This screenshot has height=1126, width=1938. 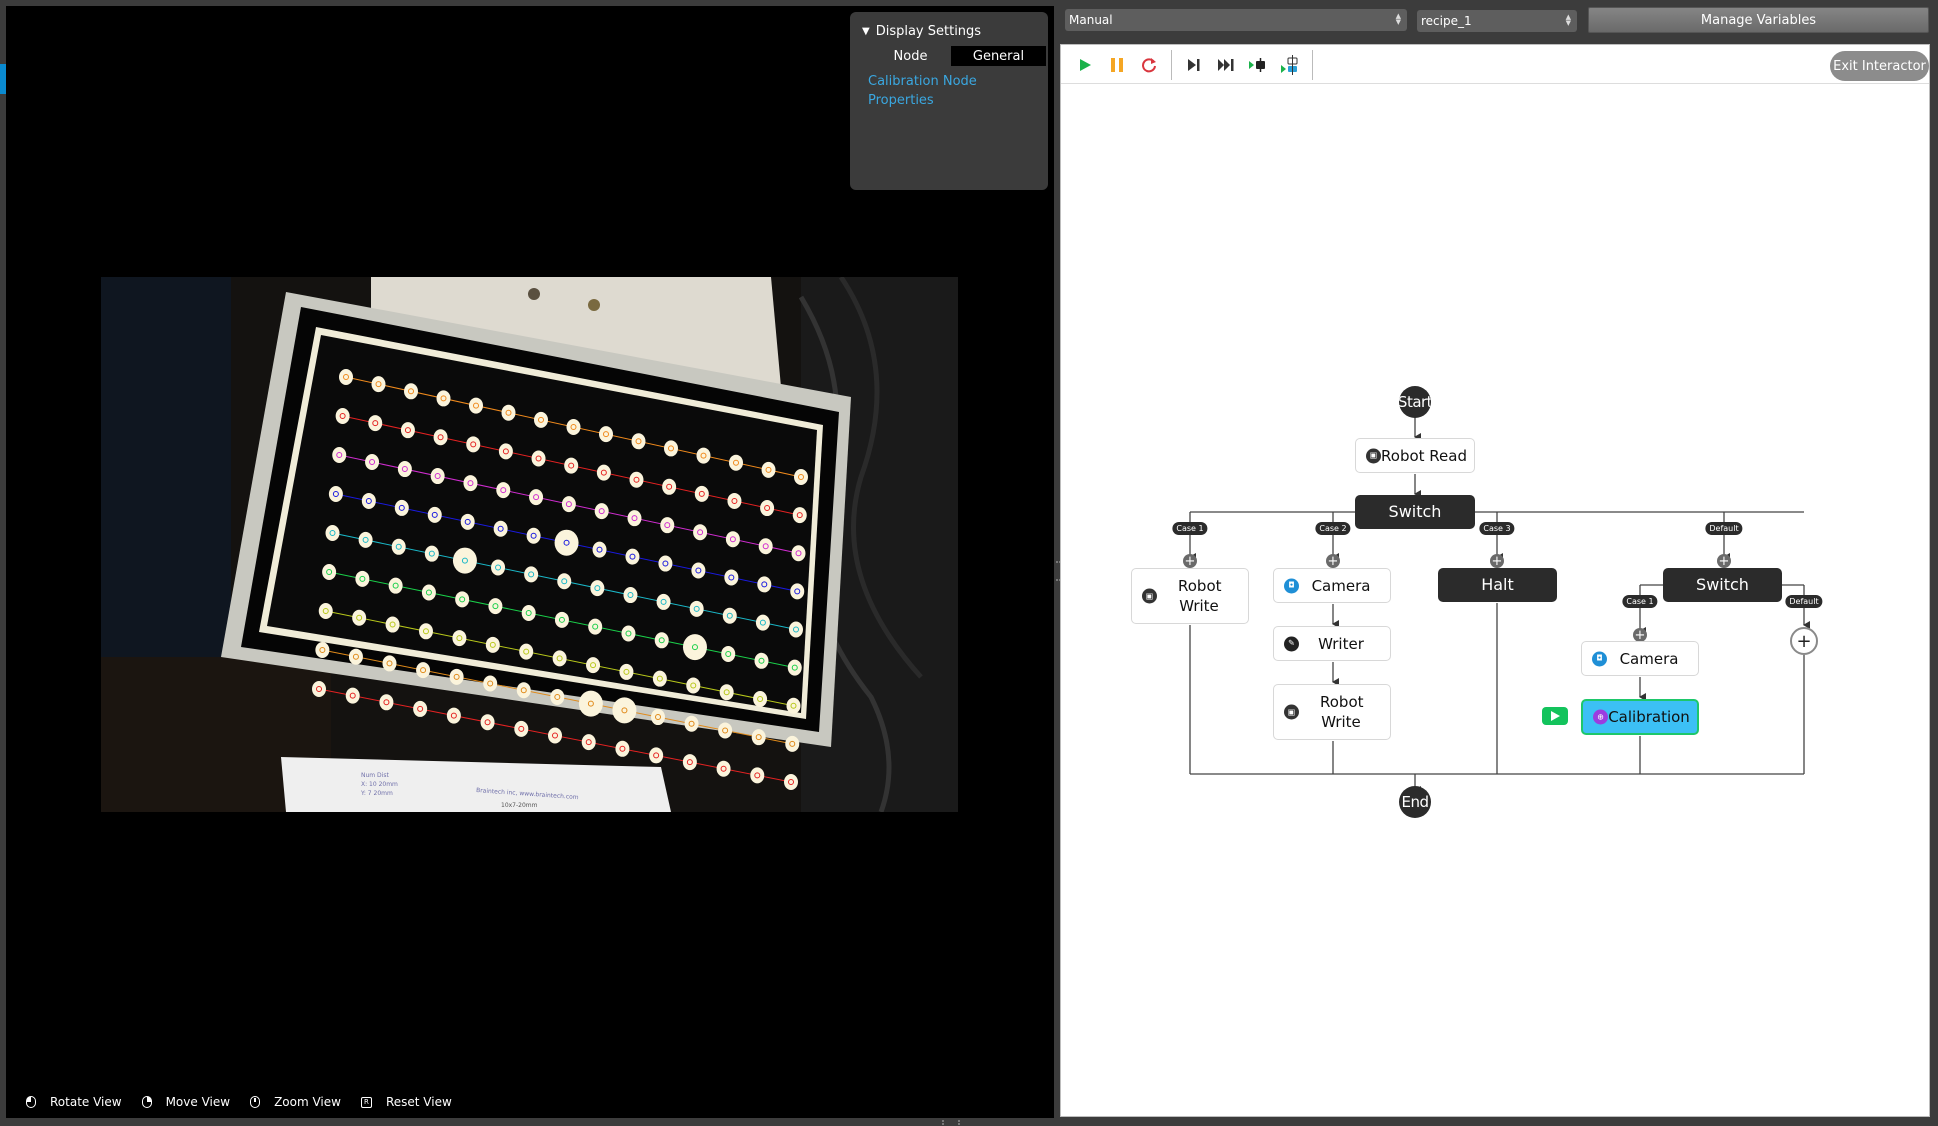 What do you see at coordinates (1333, 528) in the screenshot?
I see `branch-case-2: Case 2` at bounding box center [1333, 528].